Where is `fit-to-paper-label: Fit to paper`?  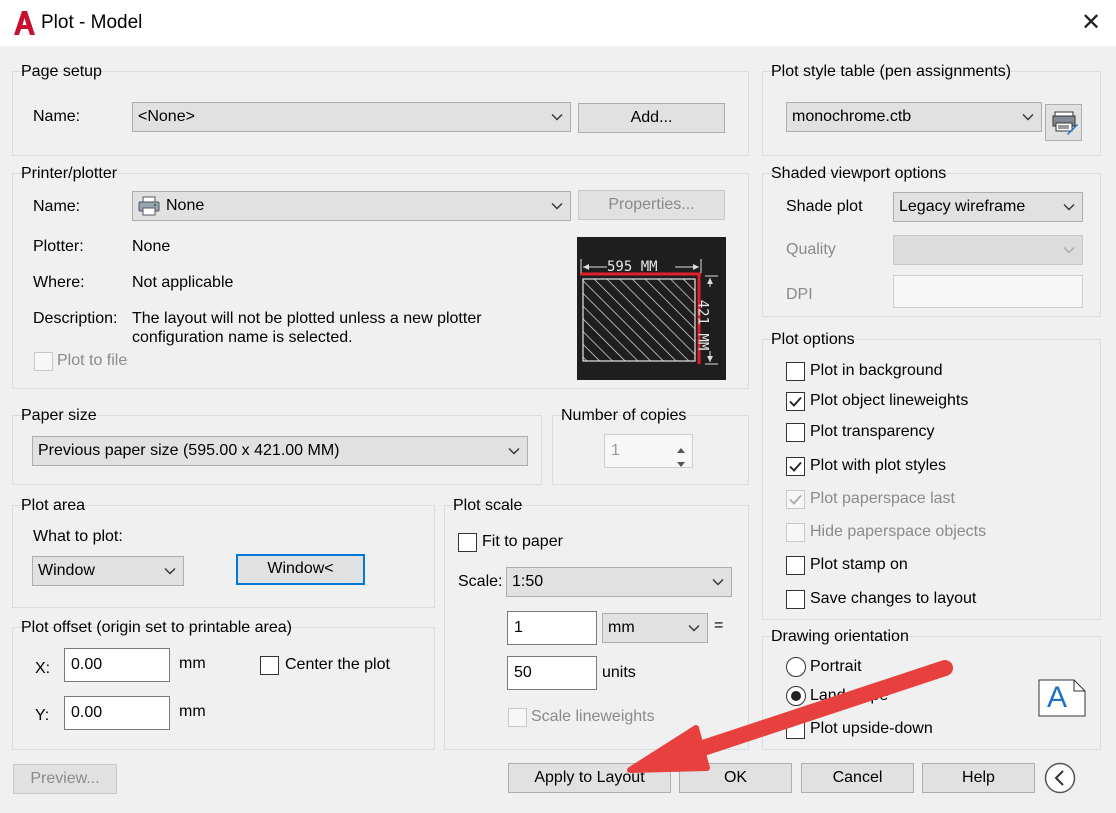 fit-to-paper-label: Fit to paper is located at coordinates (522, 541).